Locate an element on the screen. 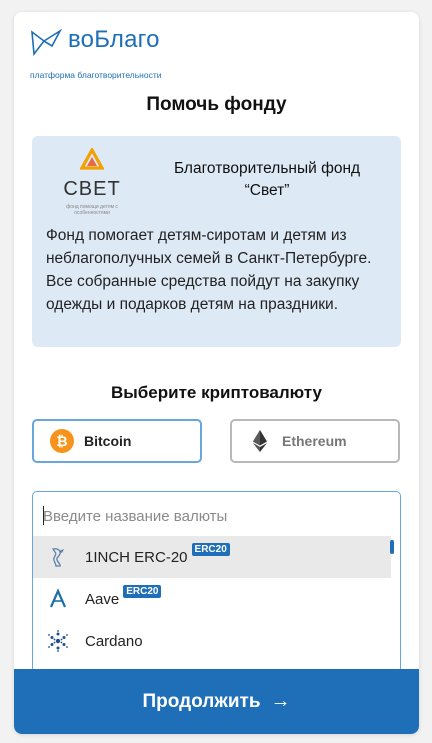  ethereum-label: Ethereum is located at coordinates (314, 441).